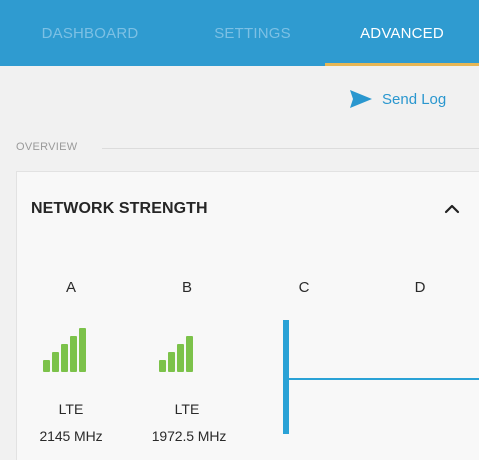 This screenshot has height=460, width=479. I want to click on card-title: NETWORK STRENGTH, so click(119, 208).